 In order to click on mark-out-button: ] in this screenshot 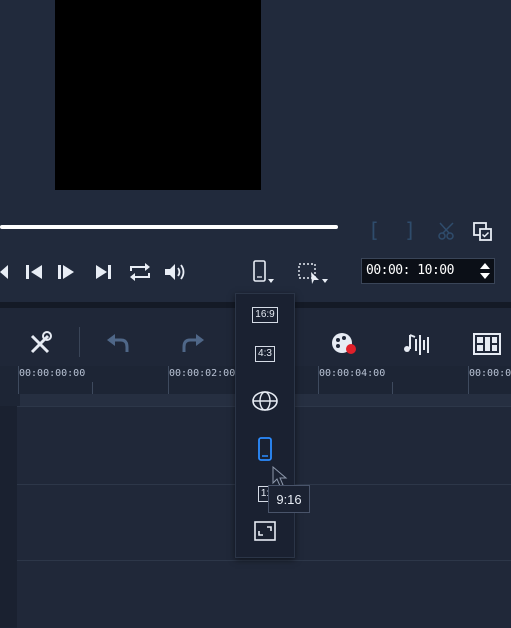, I will do `click(410, 230)`.